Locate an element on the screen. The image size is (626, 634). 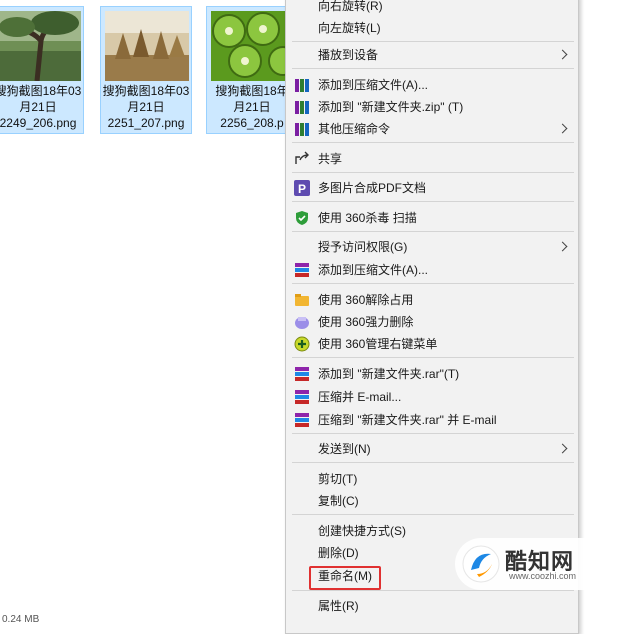
pdf-p-icon: P is located at coordinates (302, 188).